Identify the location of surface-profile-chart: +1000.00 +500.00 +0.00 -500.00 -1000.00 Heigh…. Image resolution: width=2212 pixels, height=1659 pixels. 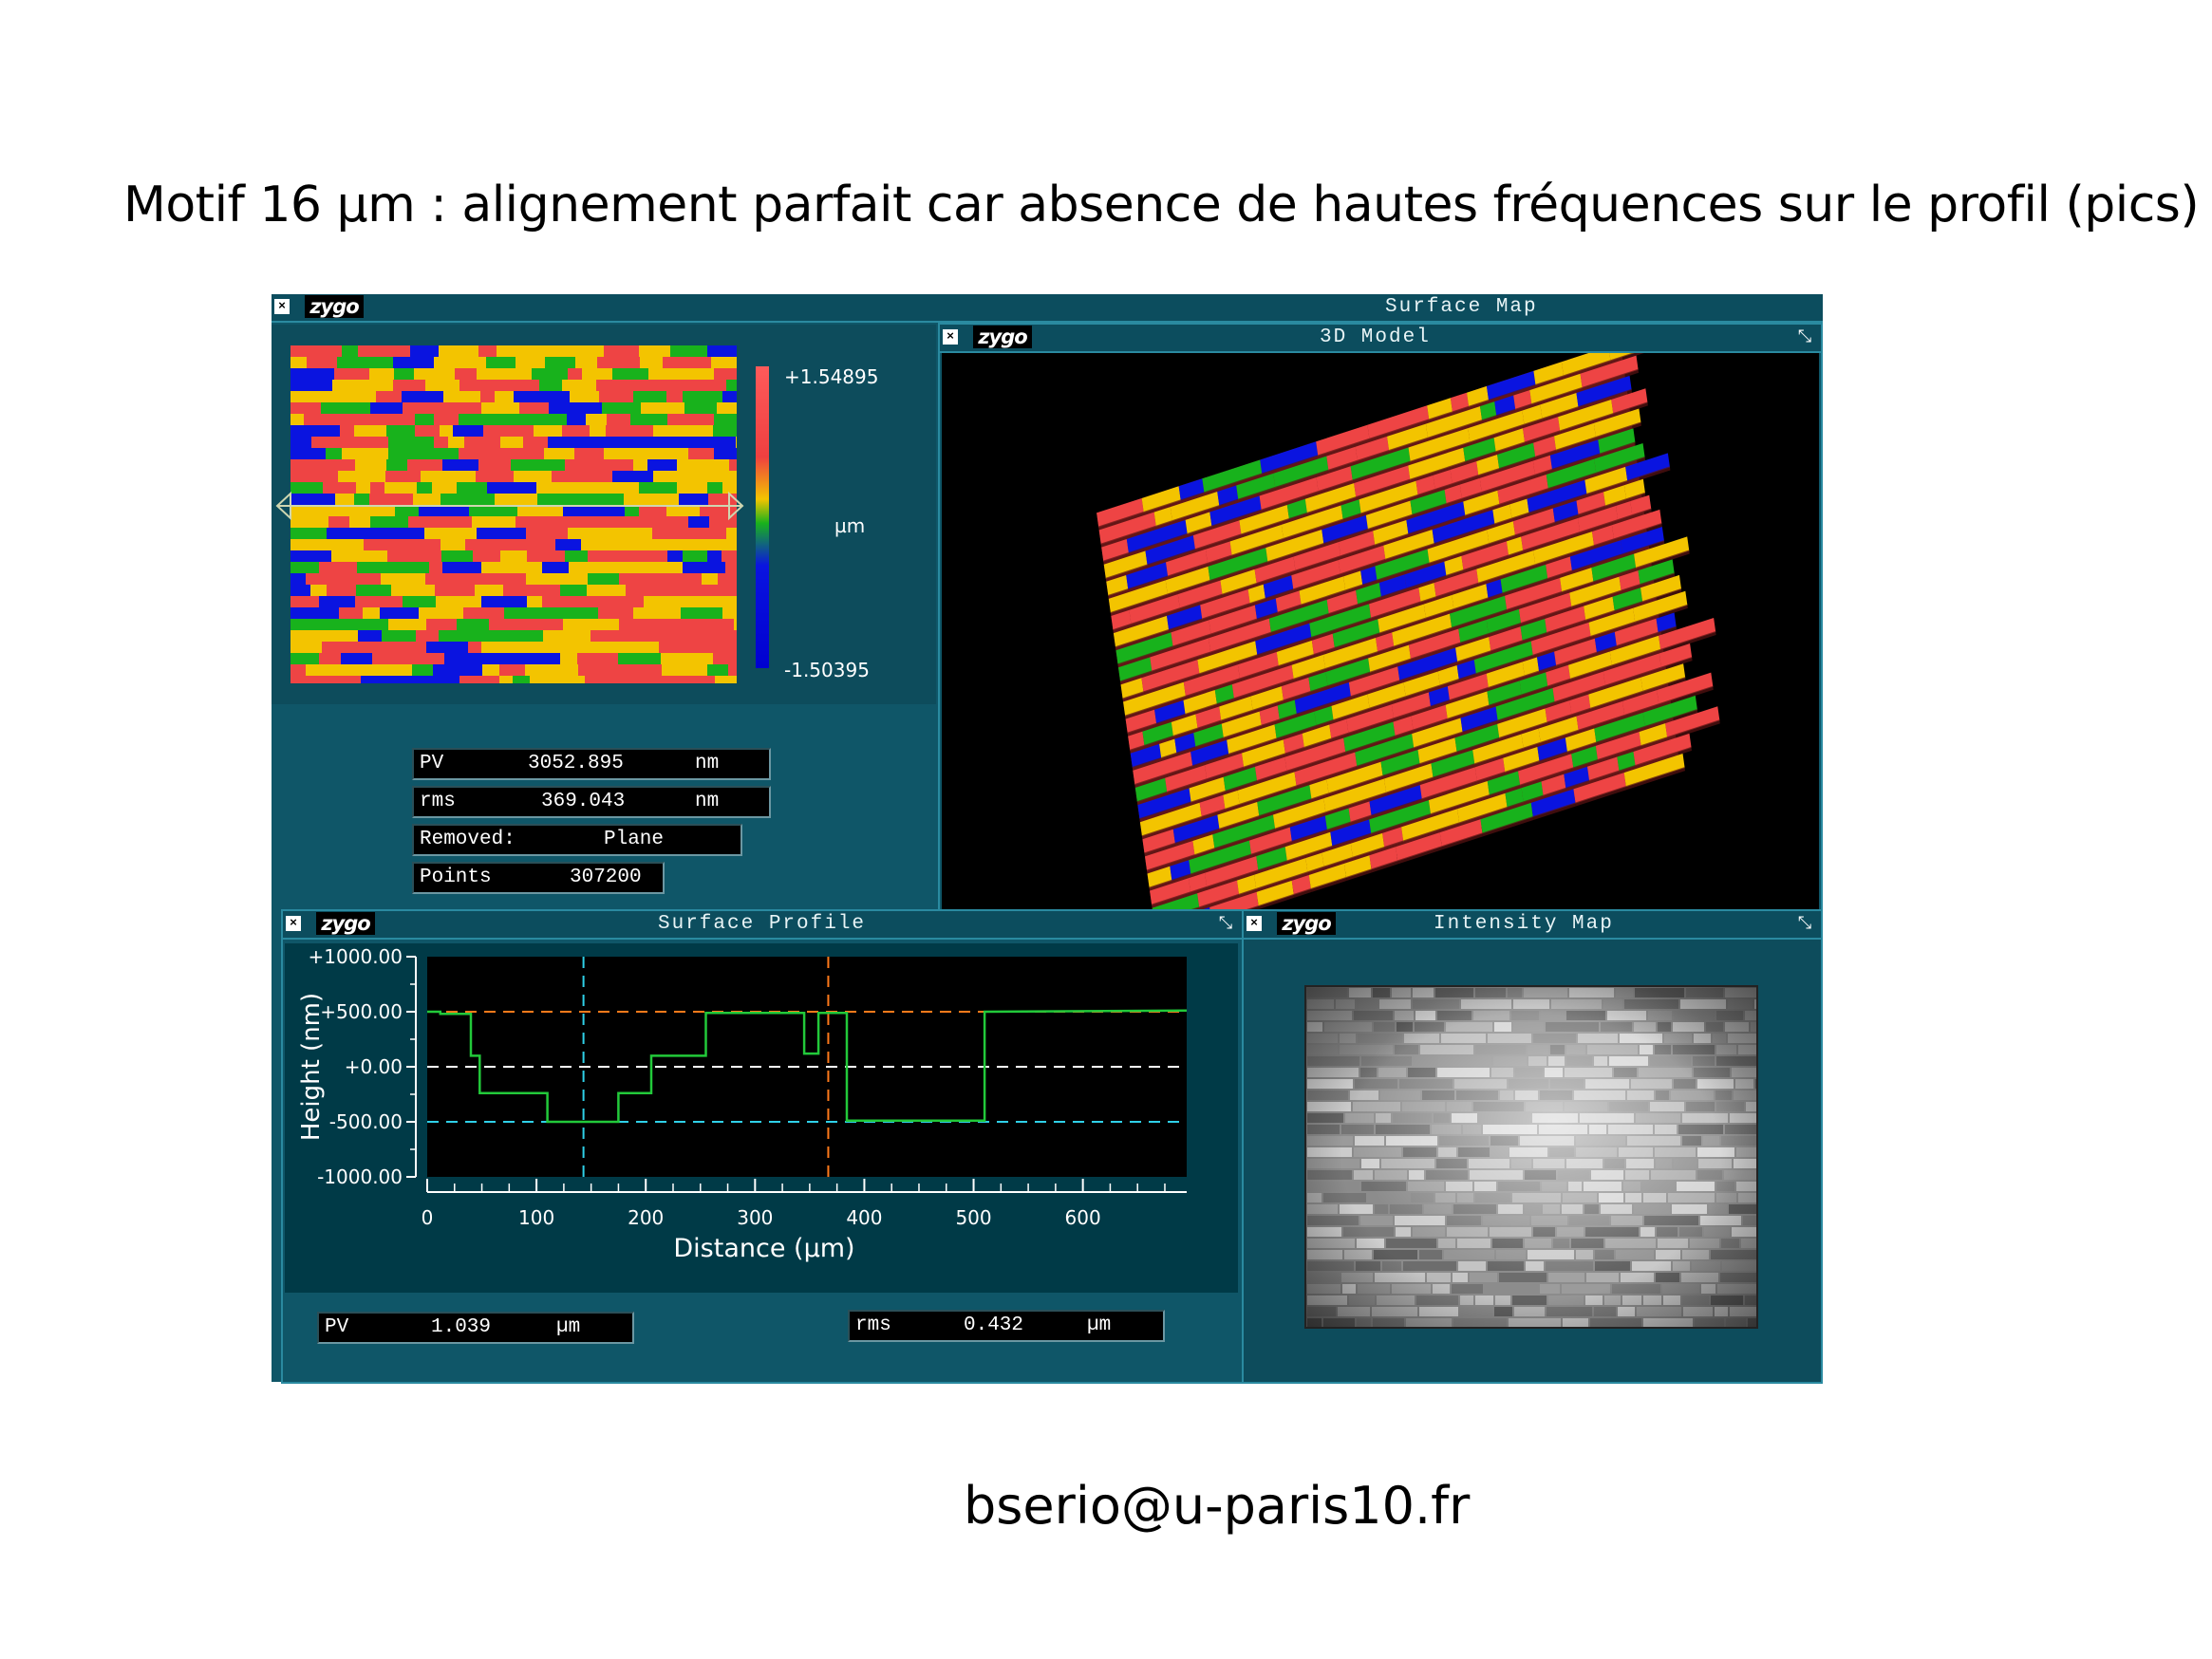
(761, 1118).